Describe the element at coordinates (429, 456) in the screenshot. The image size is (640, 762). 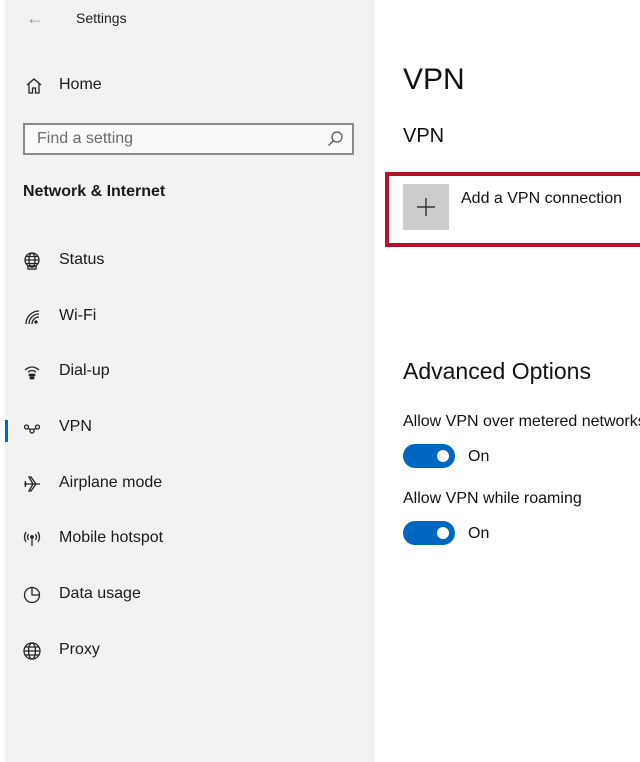
I see `metered-toggle` at that location.